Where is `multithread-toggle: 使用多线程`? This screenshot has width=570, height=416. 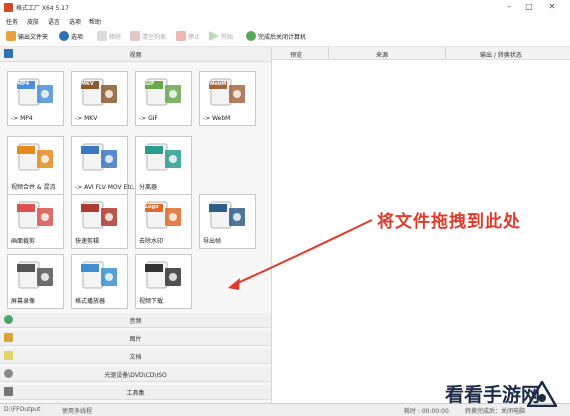
multithread-toggle: 使用多线程 is located at coordinates (77, 410).